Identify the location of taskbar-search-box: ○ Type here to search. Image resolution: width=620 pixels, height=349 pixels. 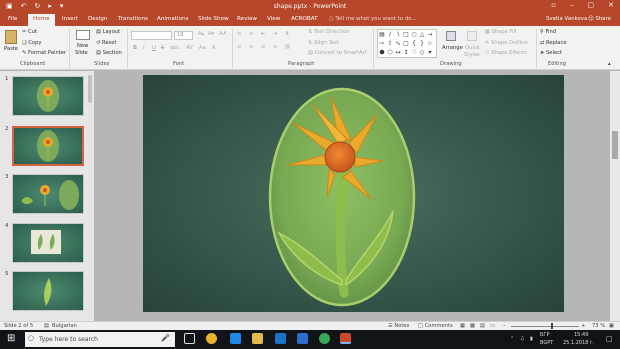
(100, 339).